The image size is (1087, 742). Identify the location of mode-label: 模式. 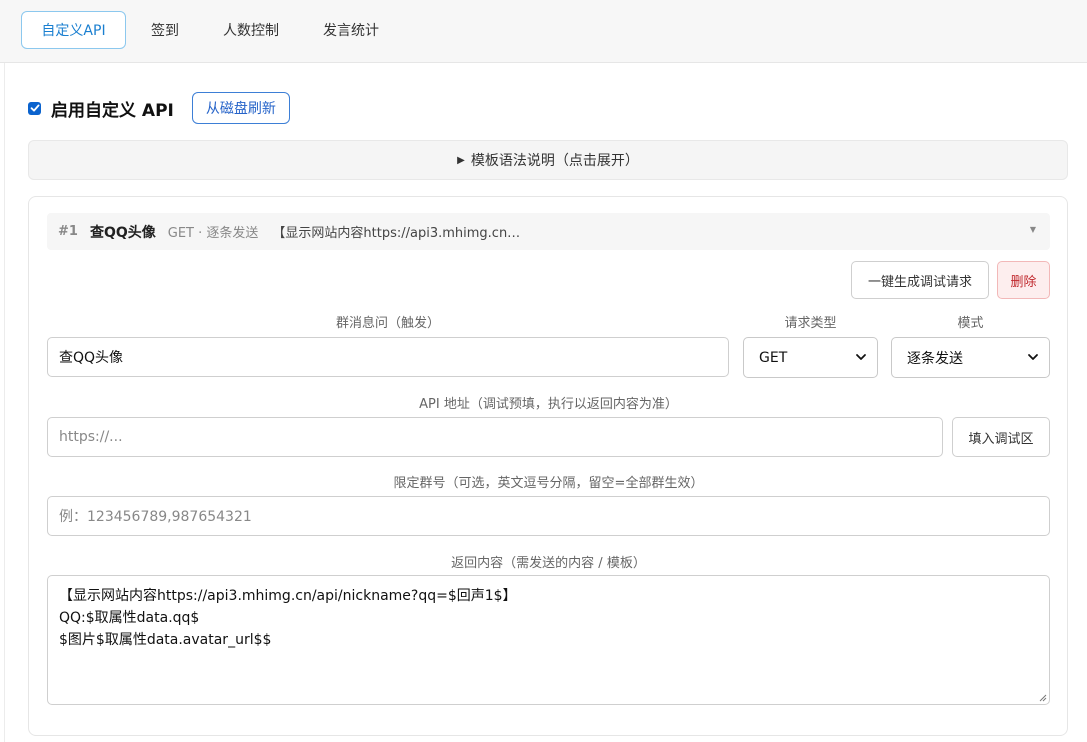
(970, 323).